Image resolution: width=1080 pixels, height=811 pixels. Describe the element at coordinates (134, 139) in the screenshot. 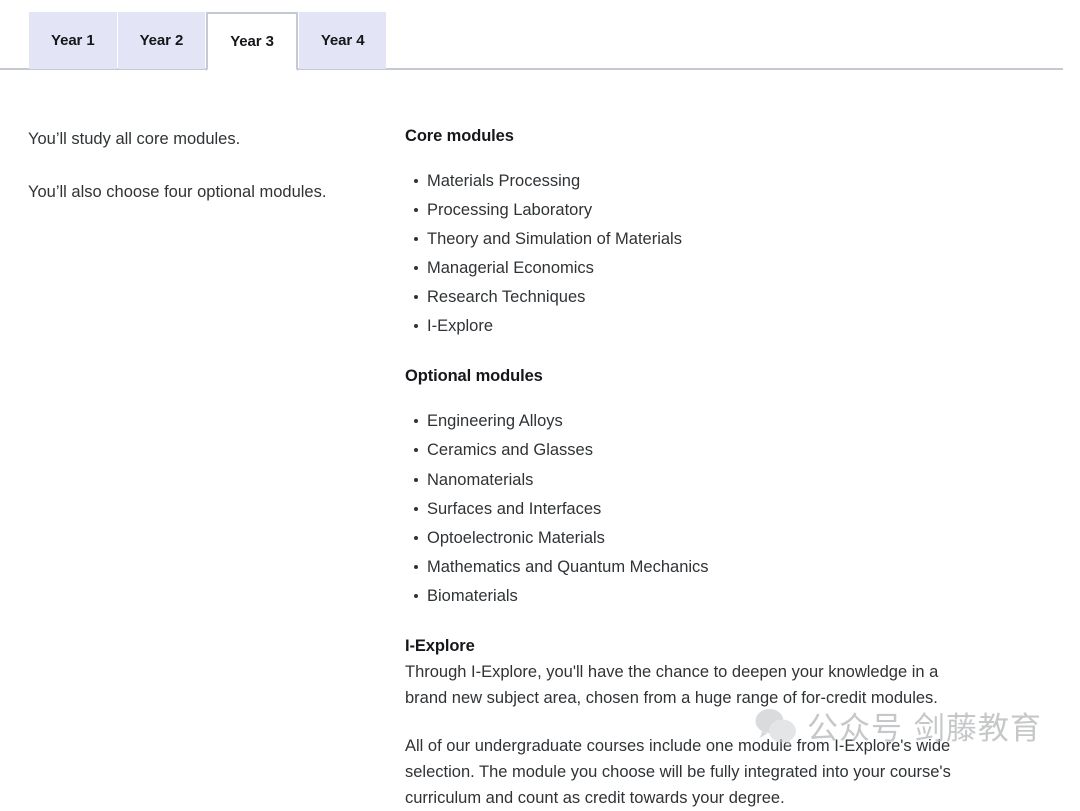

I see `summary-paragraph-1: You’ll study all core modules.` at that location.